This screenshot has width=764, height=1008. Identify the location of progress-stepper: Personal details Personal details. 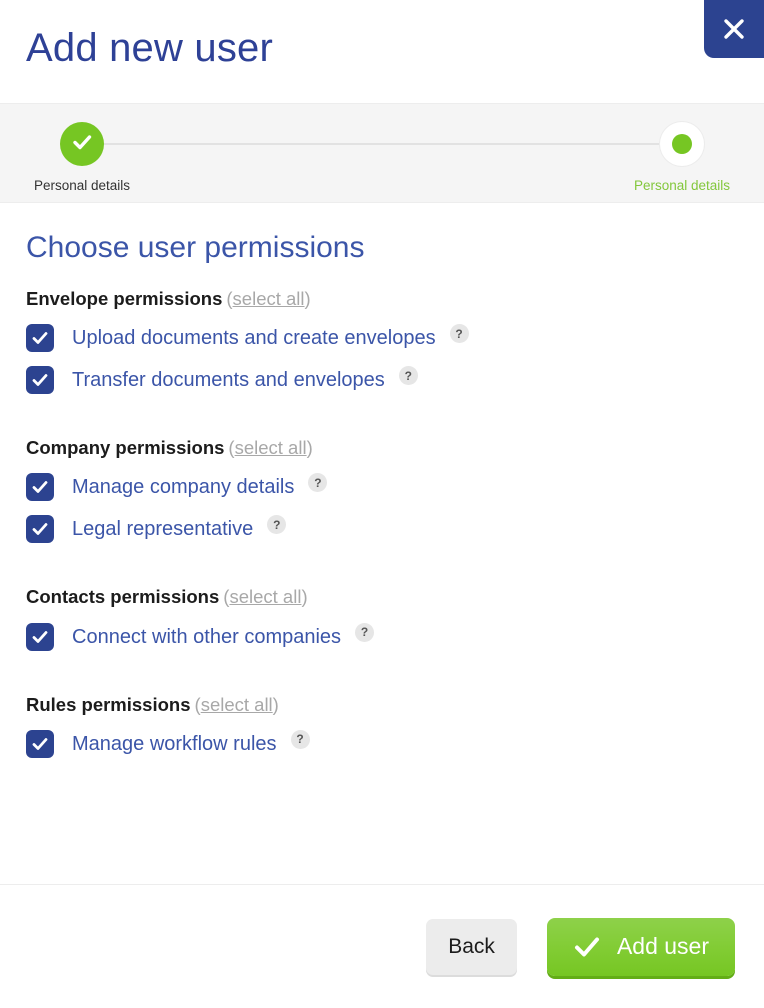
(382, 153).